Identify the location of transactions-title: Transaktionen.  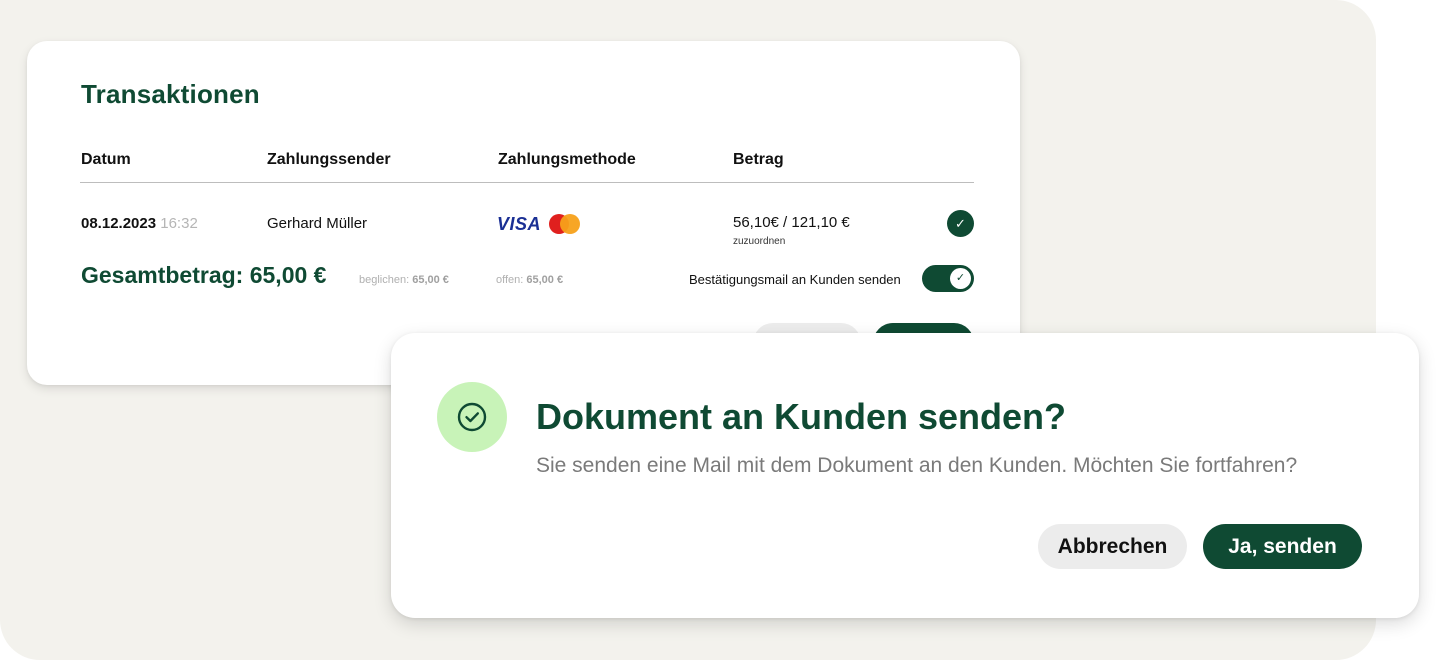
(170, 94).